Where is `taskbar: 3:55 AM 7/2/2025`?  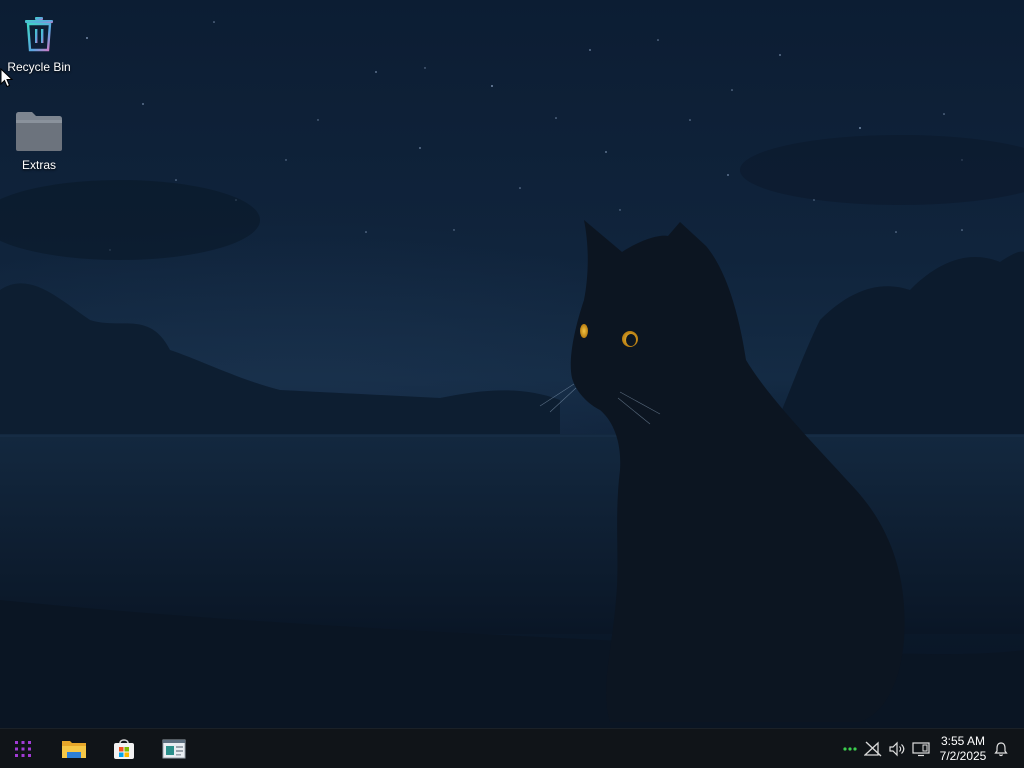
taskbar: 3:55 AM 7/2/2025 is located at coordinates (512, 748).